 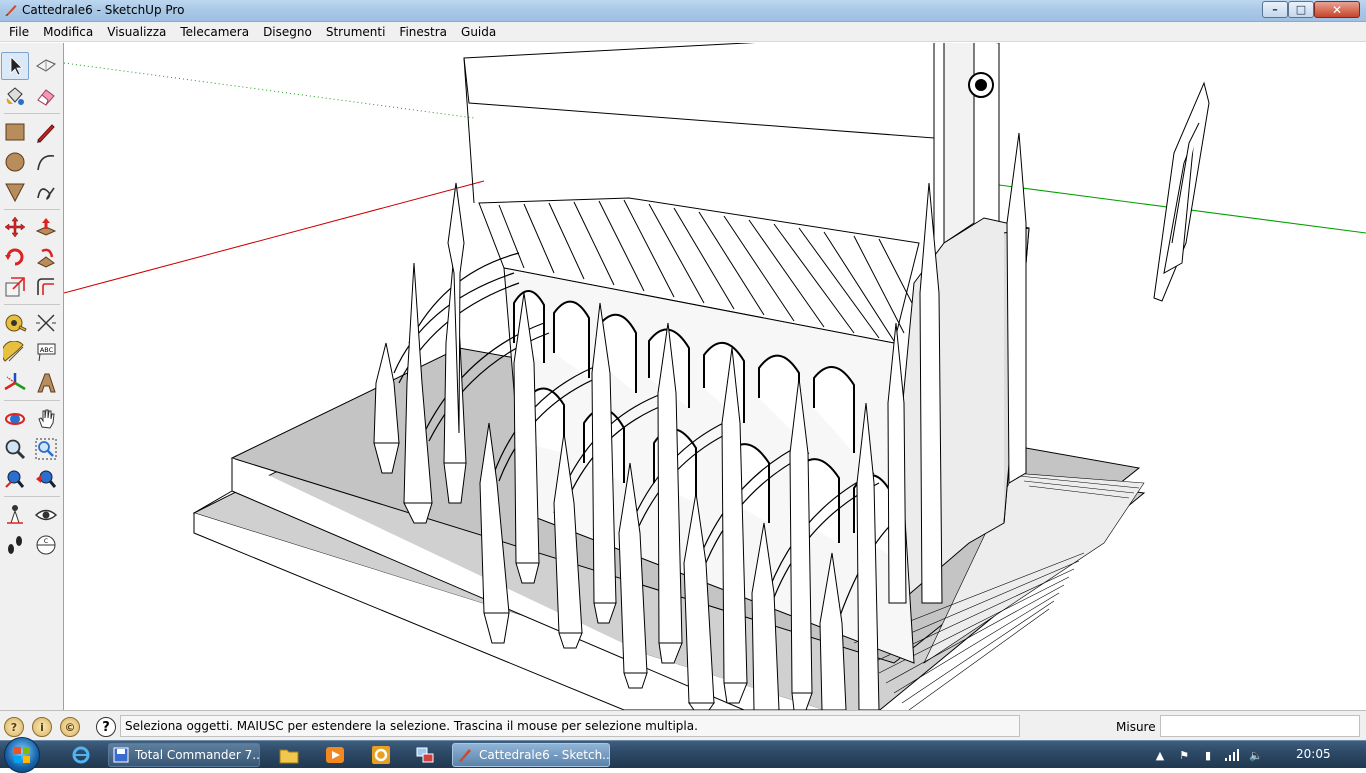 I want to click on zoom-window-icon, so click(x=46, y=449).